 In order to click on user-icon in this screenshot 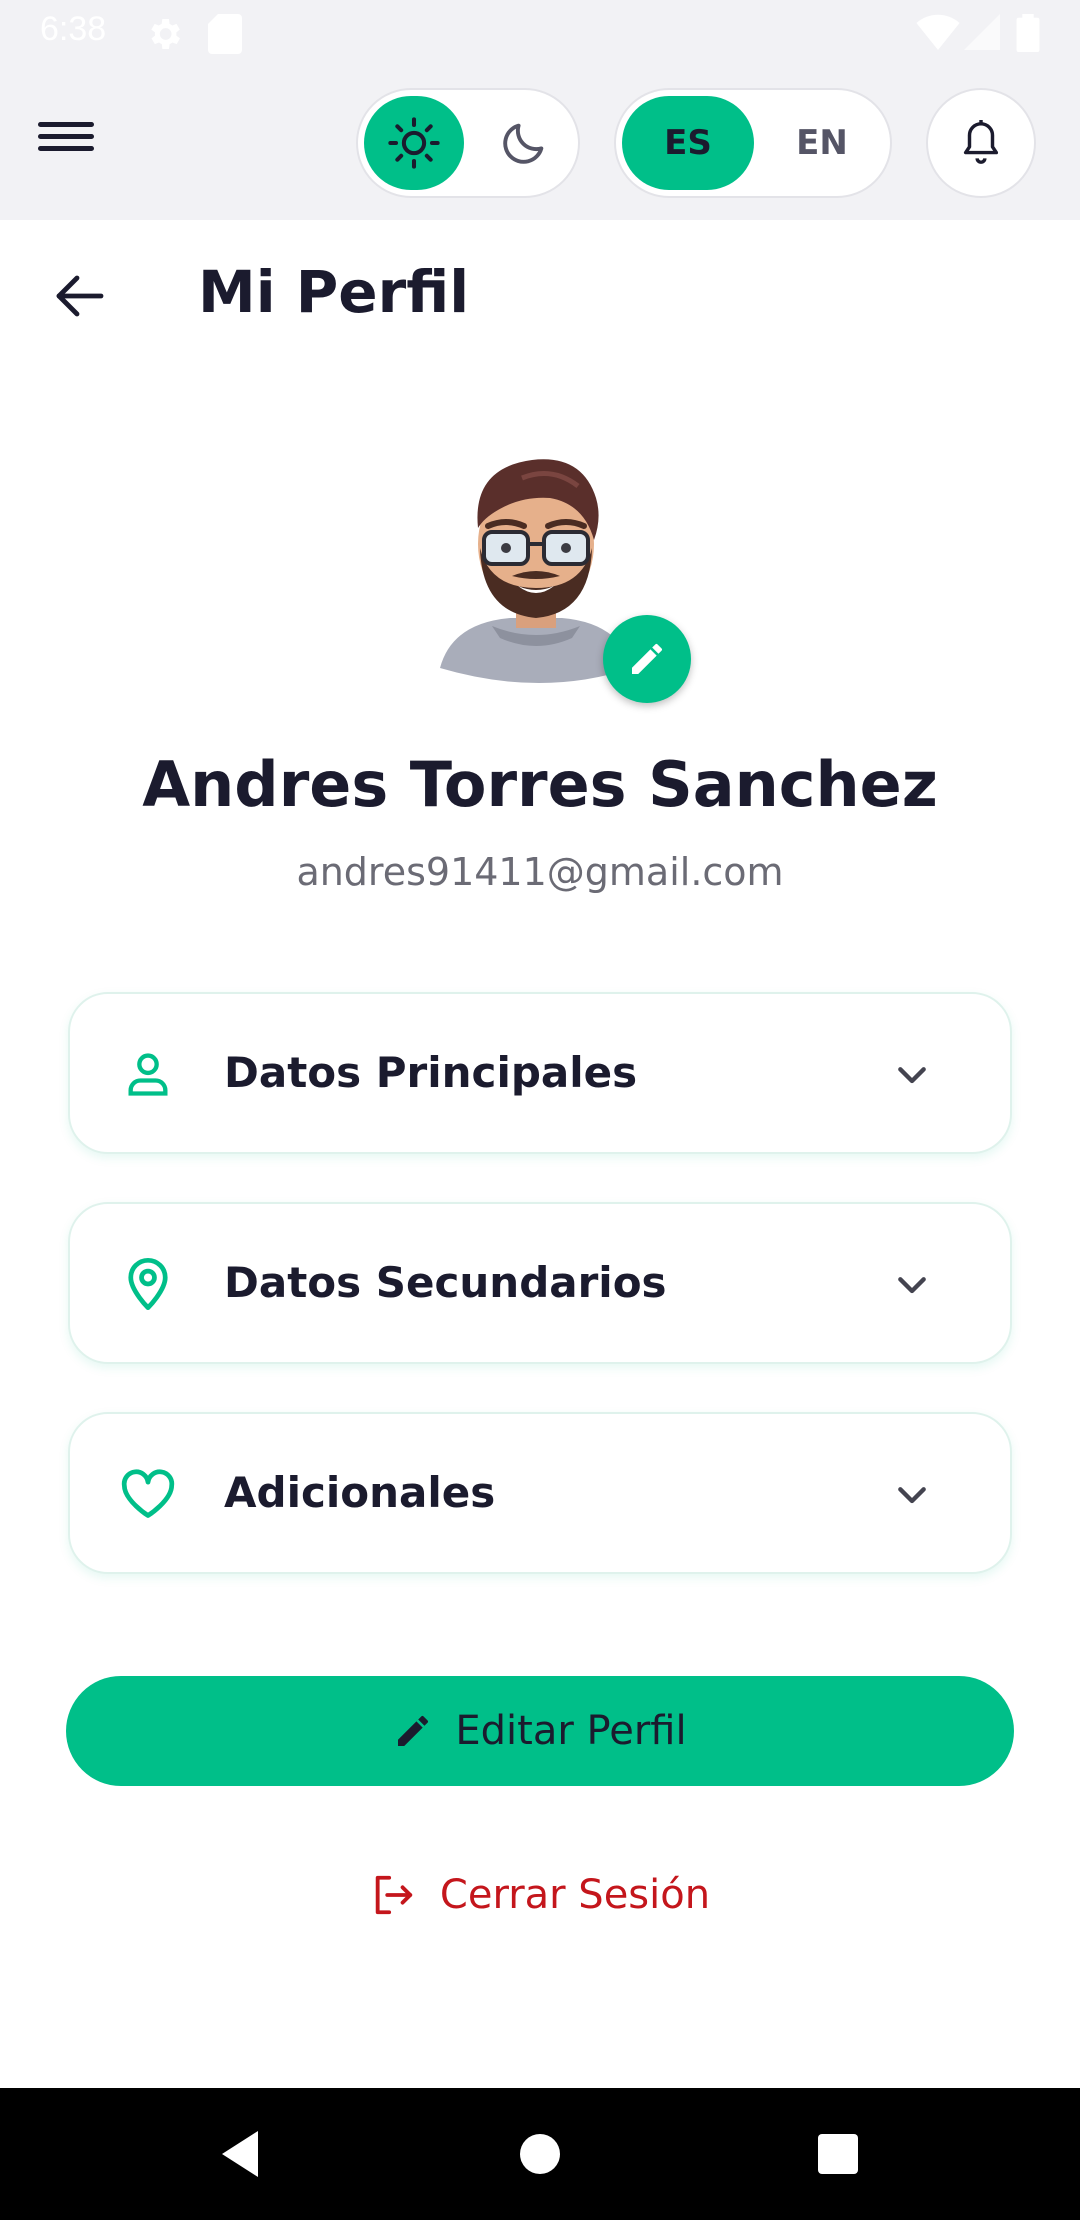, I will do `click(148, 1074)`.